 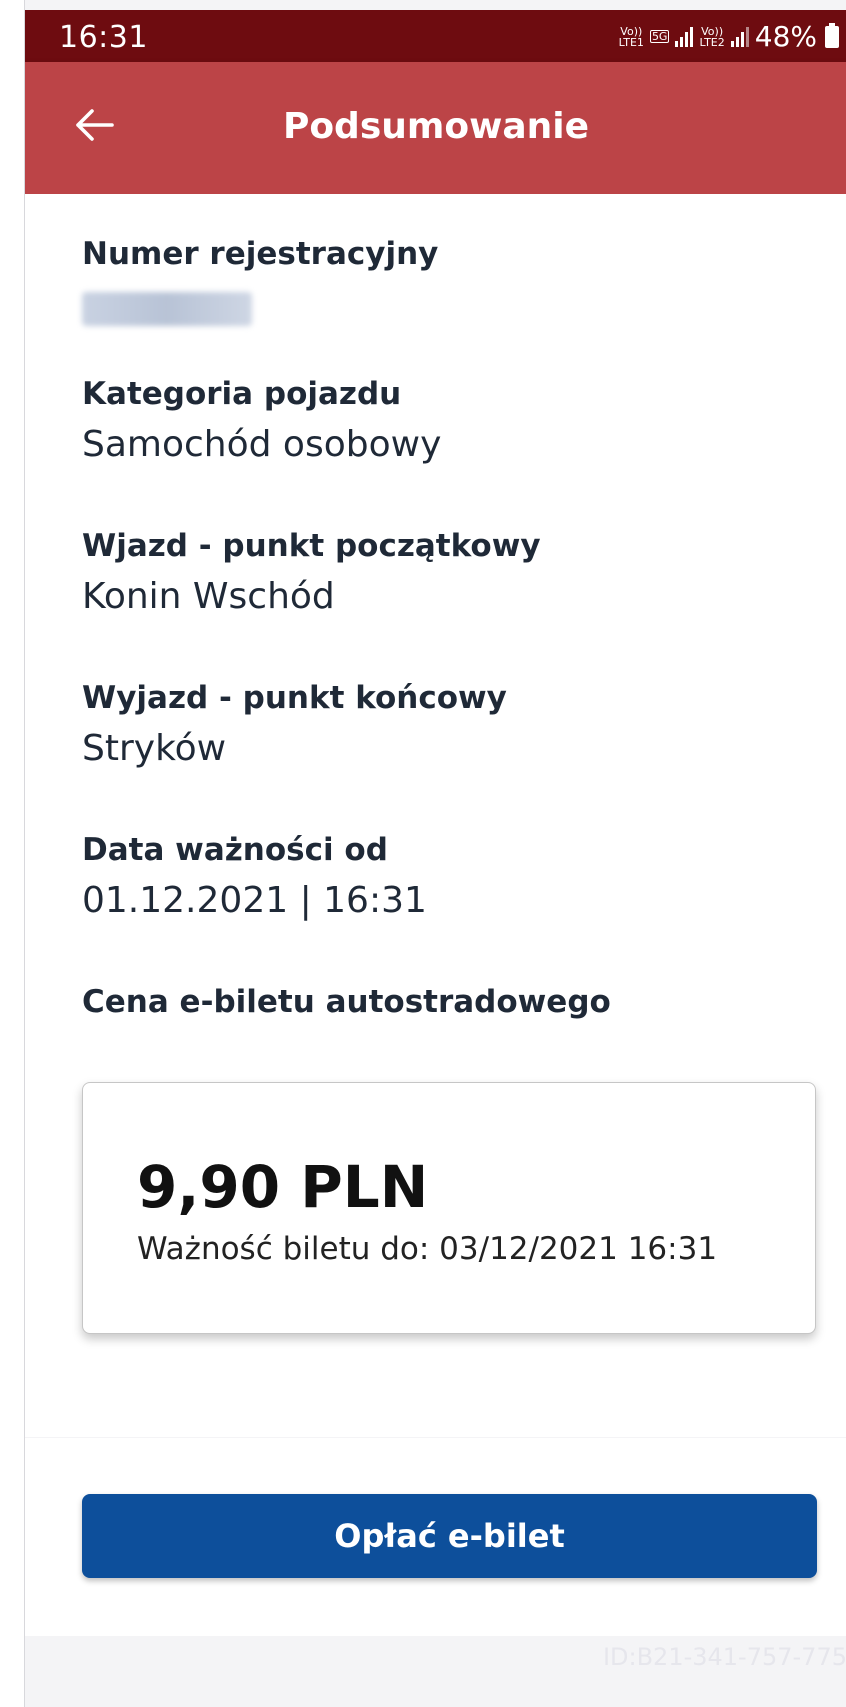 I want to click on exit-point-field: Wyjazd - punkt końcowy Stryków, so click(x=294, y=724).